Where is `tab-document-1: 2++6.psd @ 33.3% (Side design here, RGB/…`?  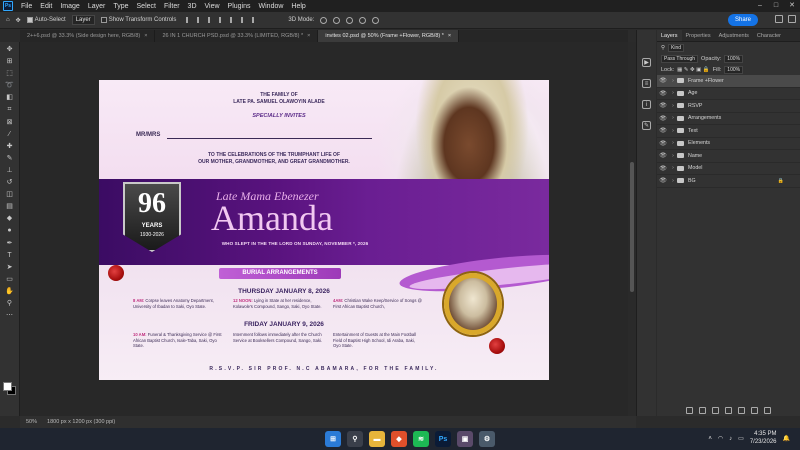
tab-document-1: 2++6.psd @ 33.3% (Side design here, RGB/… is located at coordinates (88, 36).